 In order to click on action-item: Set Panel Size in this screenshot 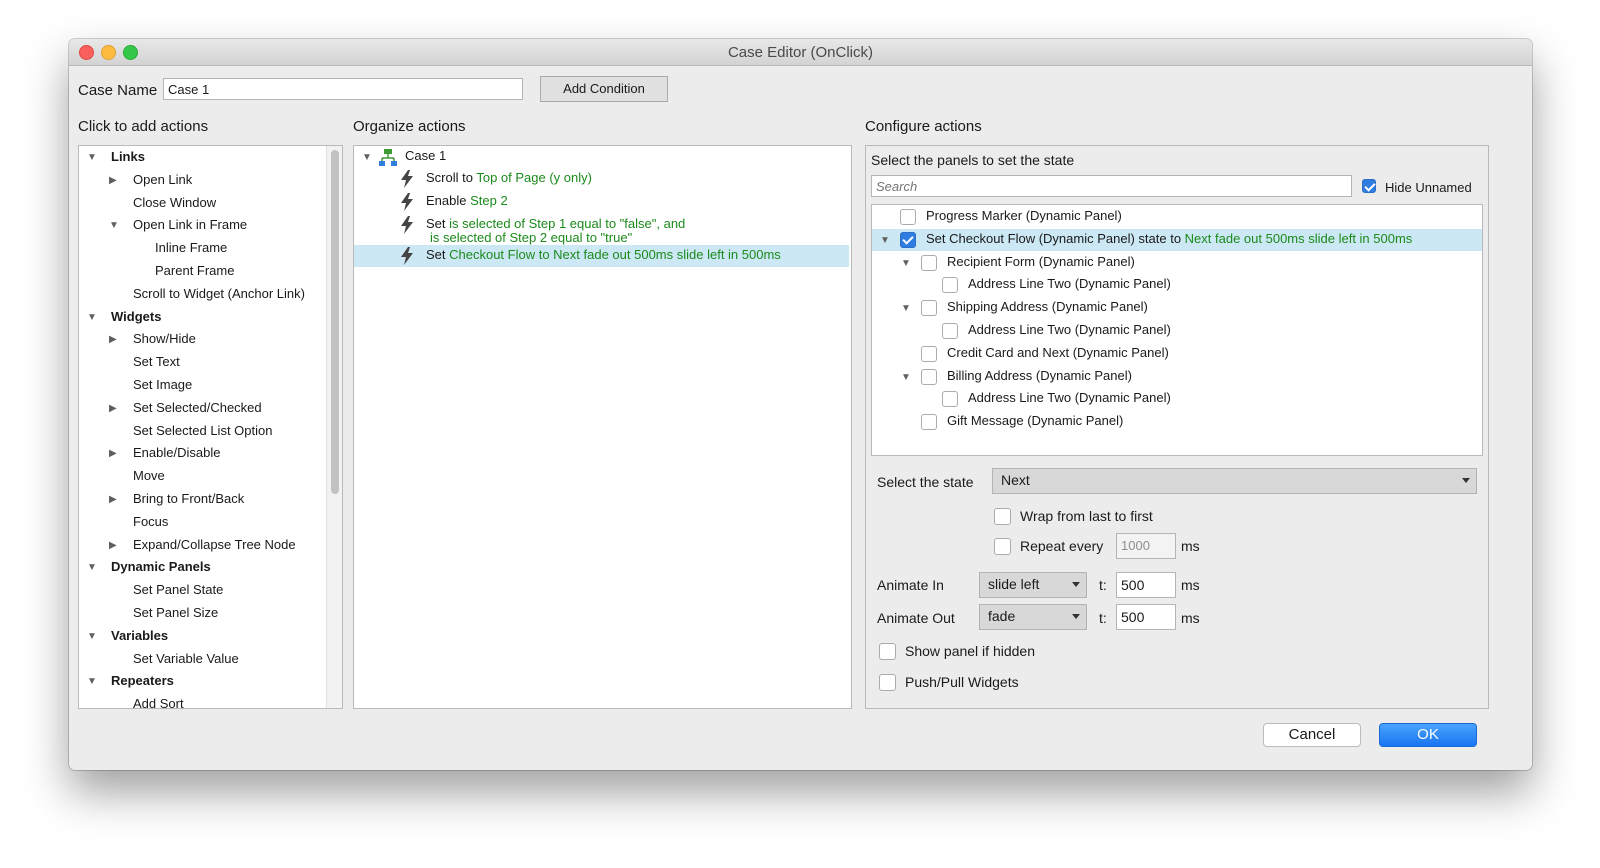, I will do `click(175, 613)`.